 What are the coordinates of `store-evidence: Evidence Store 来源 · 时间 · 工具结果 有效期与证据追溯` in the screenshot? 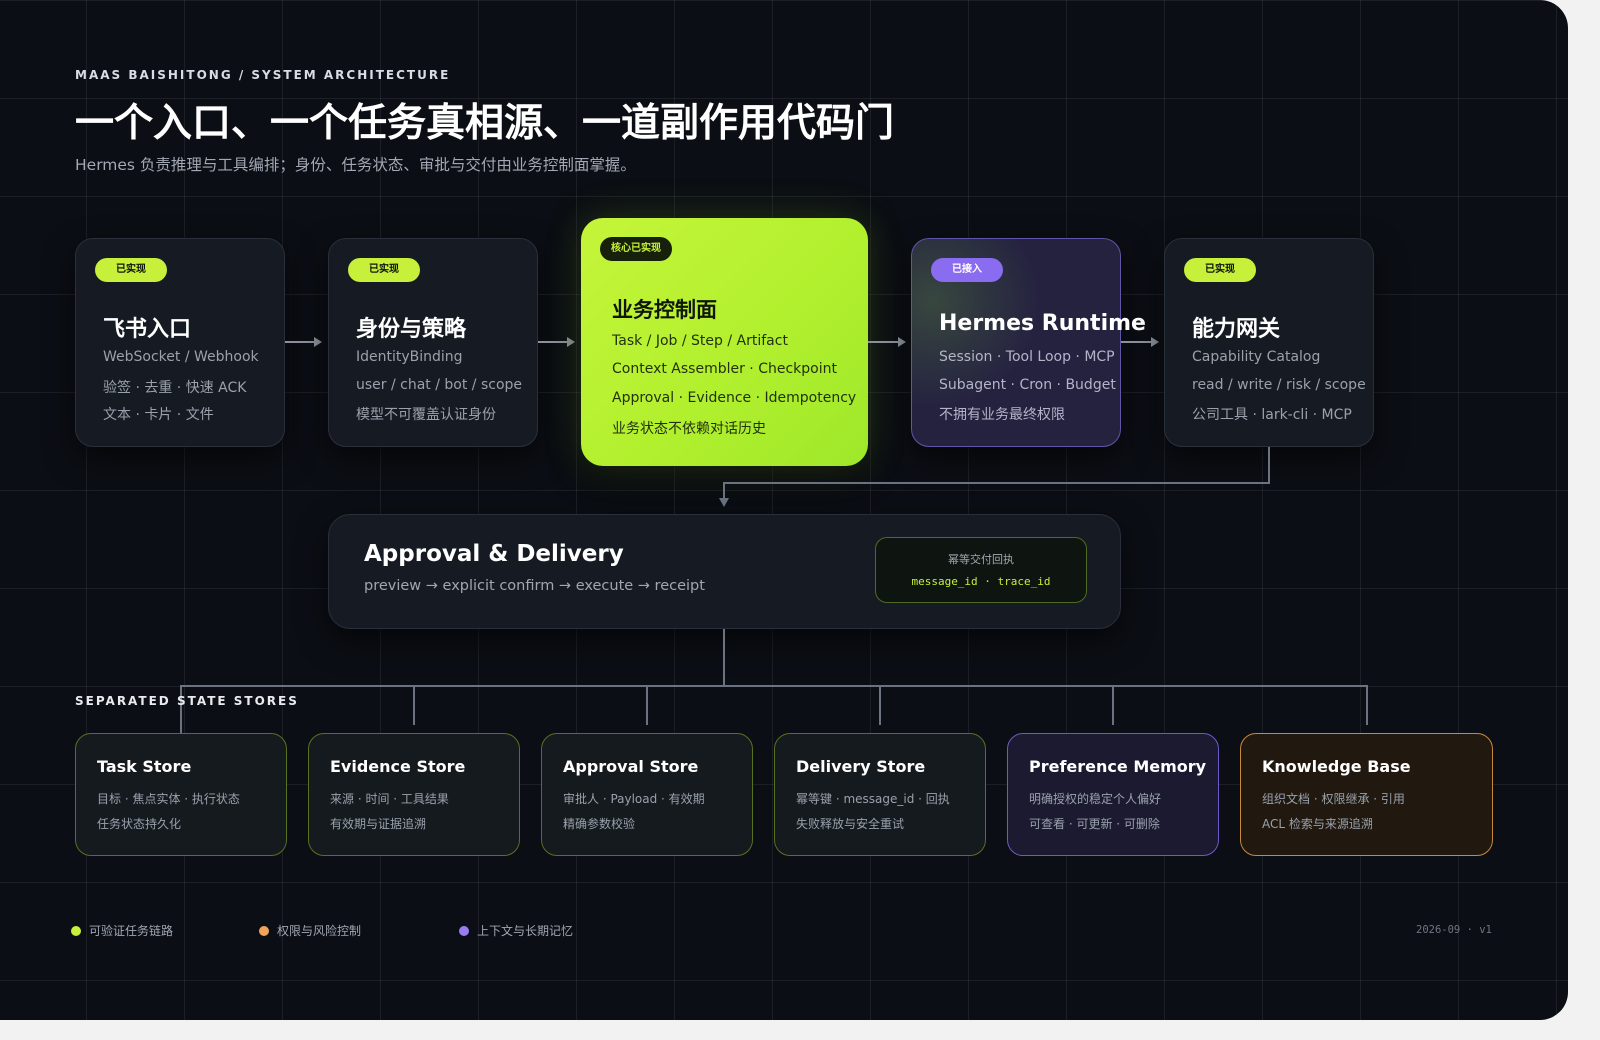 It's located at (414, 794).